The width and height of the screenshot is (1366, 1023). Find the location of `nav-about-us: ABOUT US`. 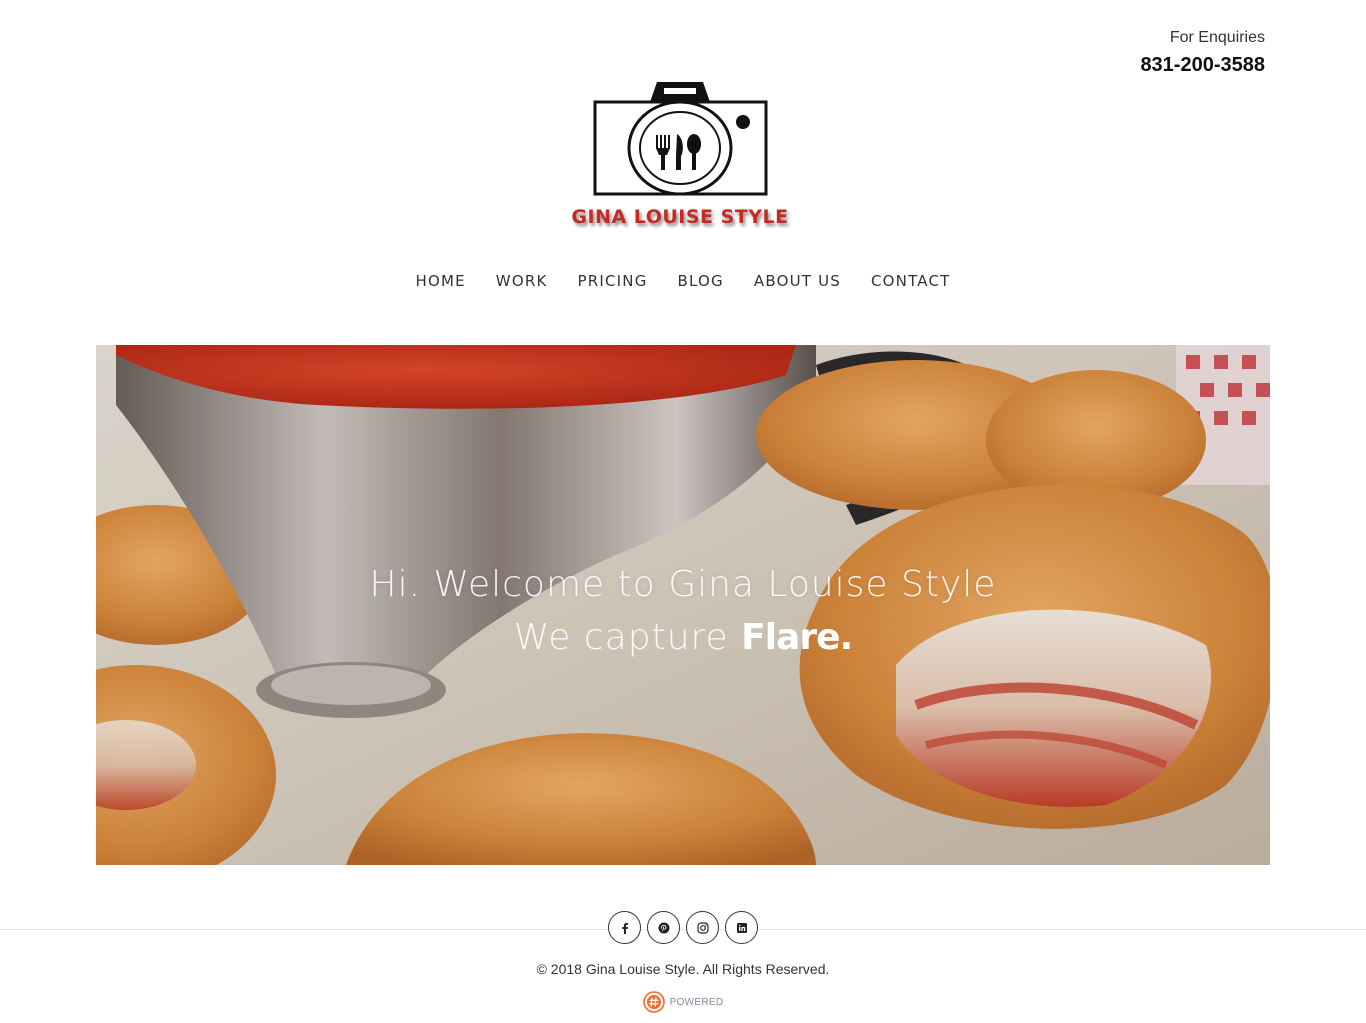

nav-about-us: ABOUT US is located at coordinates (797, 281).